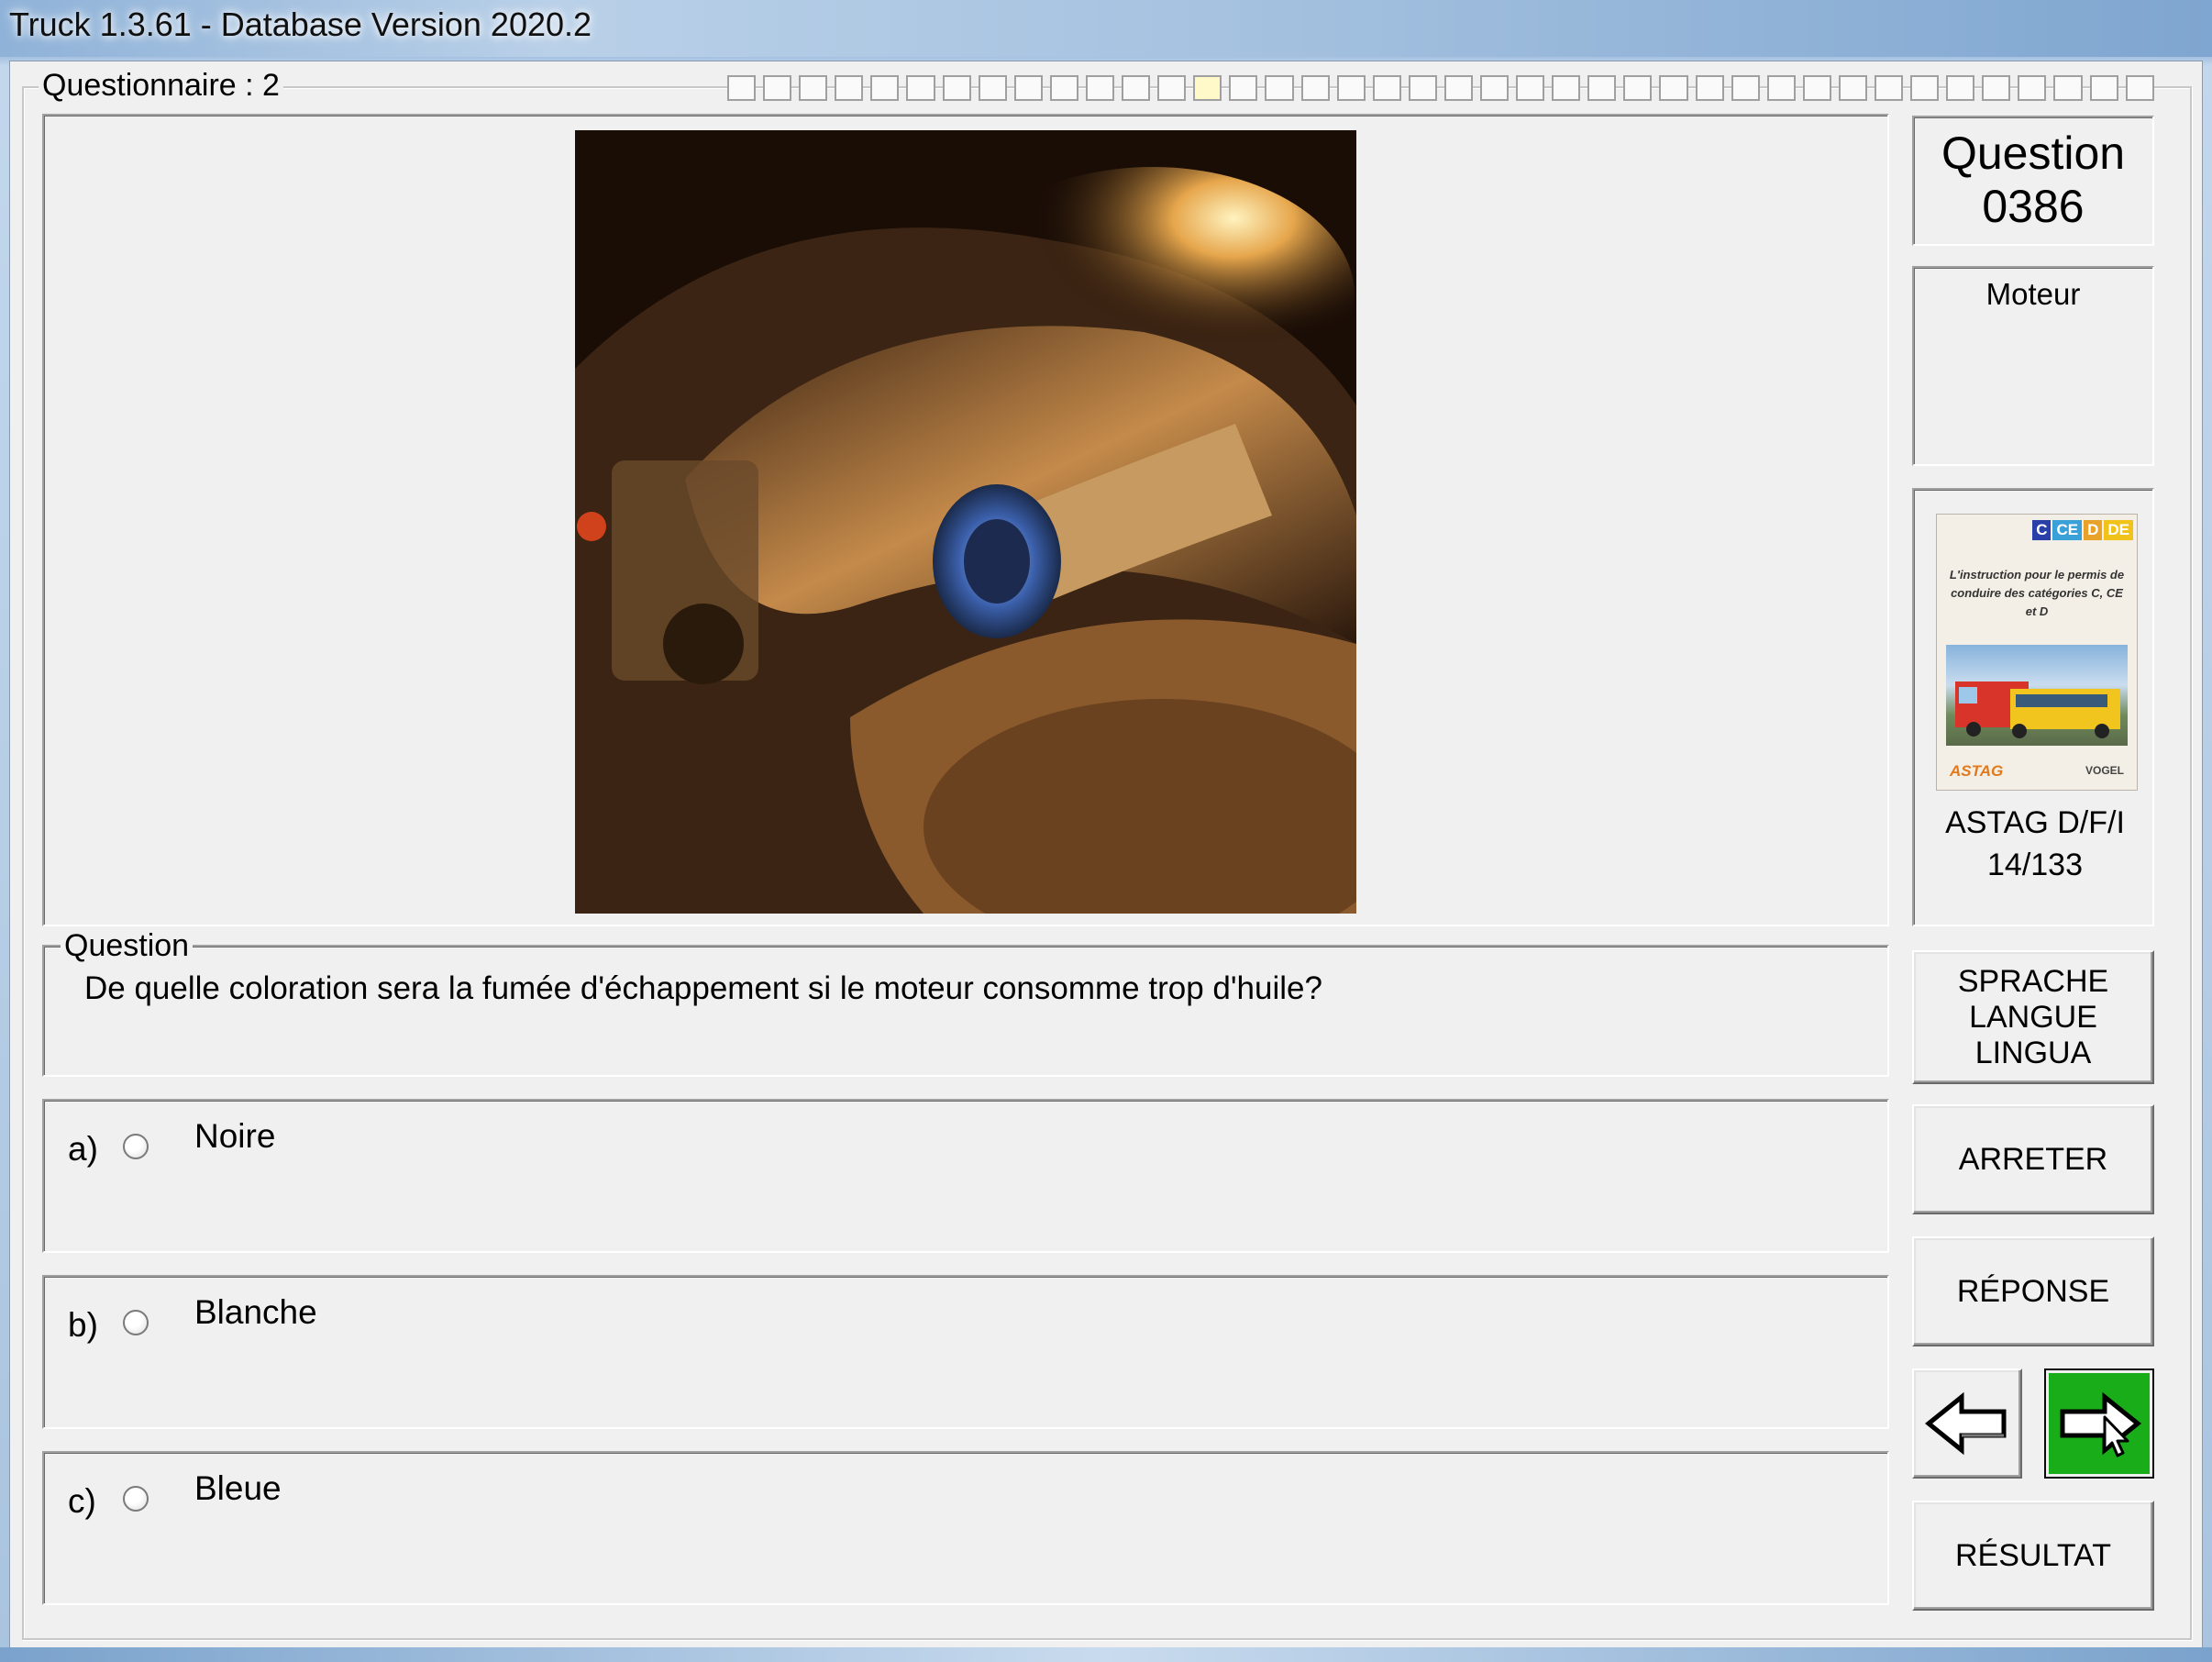 Image resolution: width=2212 pixels, height=1662 pixels. Describe the element at coordinates (128, 946) in the screenshot. I see `question-group-label: Question` at that location.